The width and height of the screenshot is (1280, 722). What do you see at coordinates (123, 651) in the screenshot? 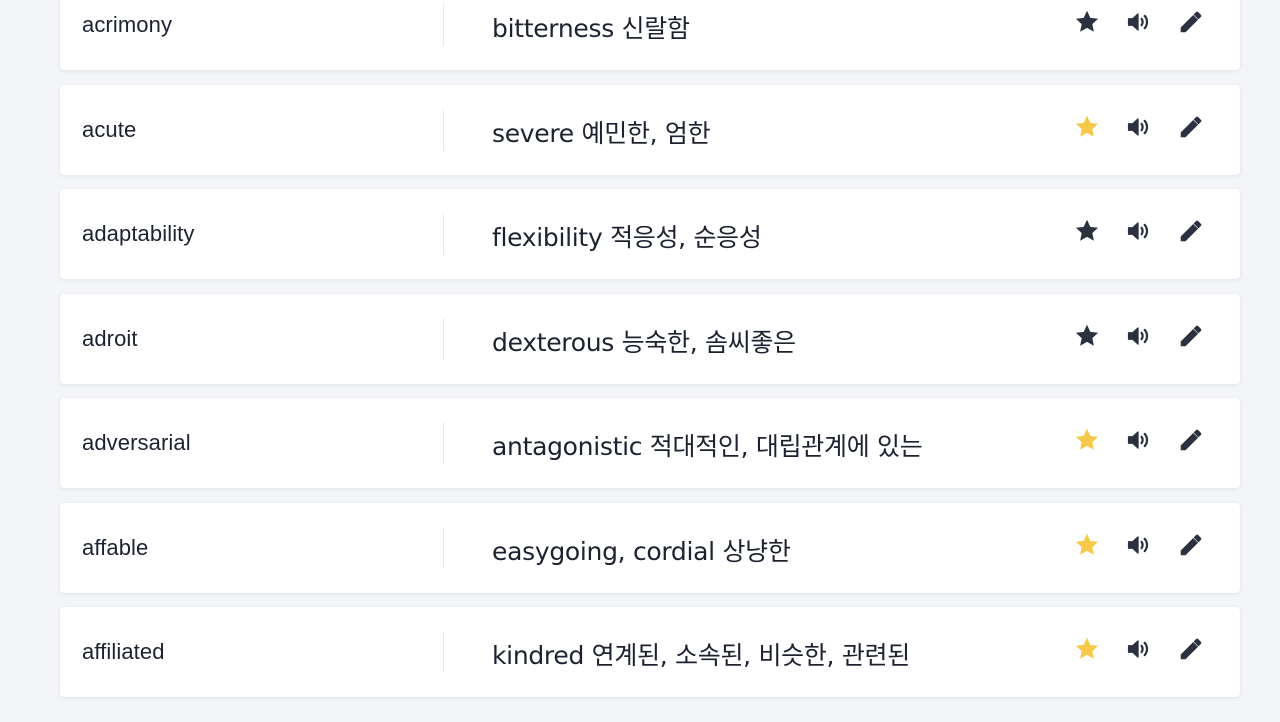
I see `word-term: affiliated` at bounding box center [123, 651].